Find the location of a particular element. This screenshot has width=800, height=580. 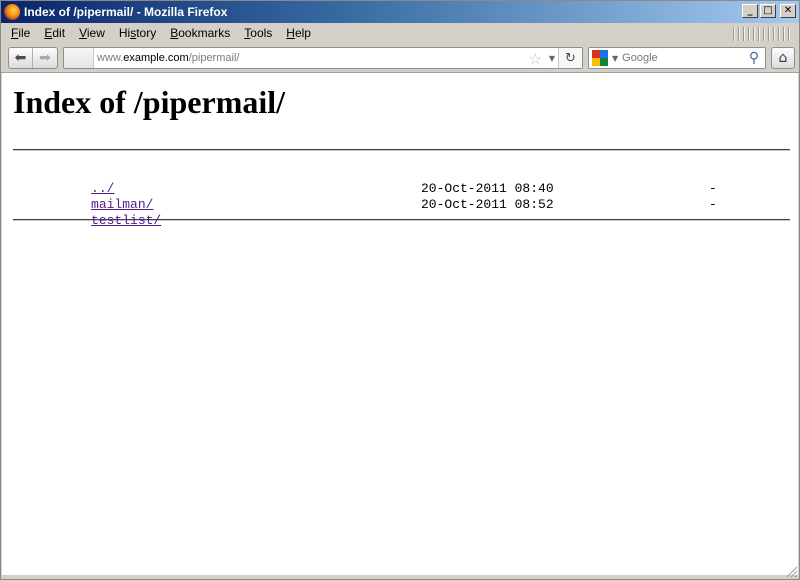

list-item: mailman/ 20-Oct-2011 08:40 - is located at coordinates (400, 196).